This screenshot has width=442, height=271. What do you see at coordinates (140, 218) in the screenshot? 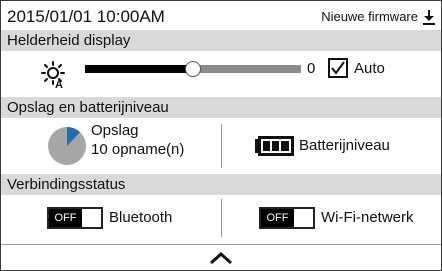
I see `bluetooth-label: Bluetooth` at bounding box center [140, 218].